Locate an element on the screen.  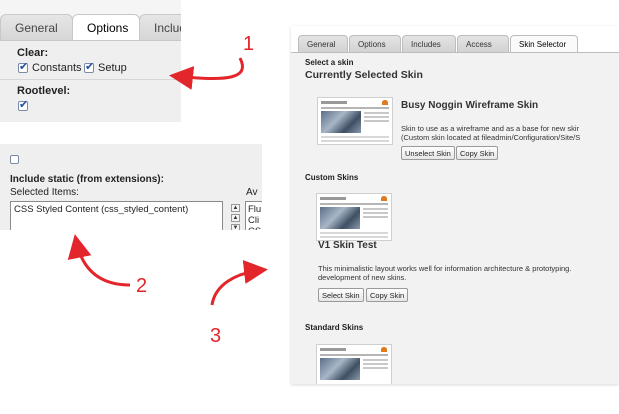
callout-number-1: 1 is located at coordinates (249, 44).